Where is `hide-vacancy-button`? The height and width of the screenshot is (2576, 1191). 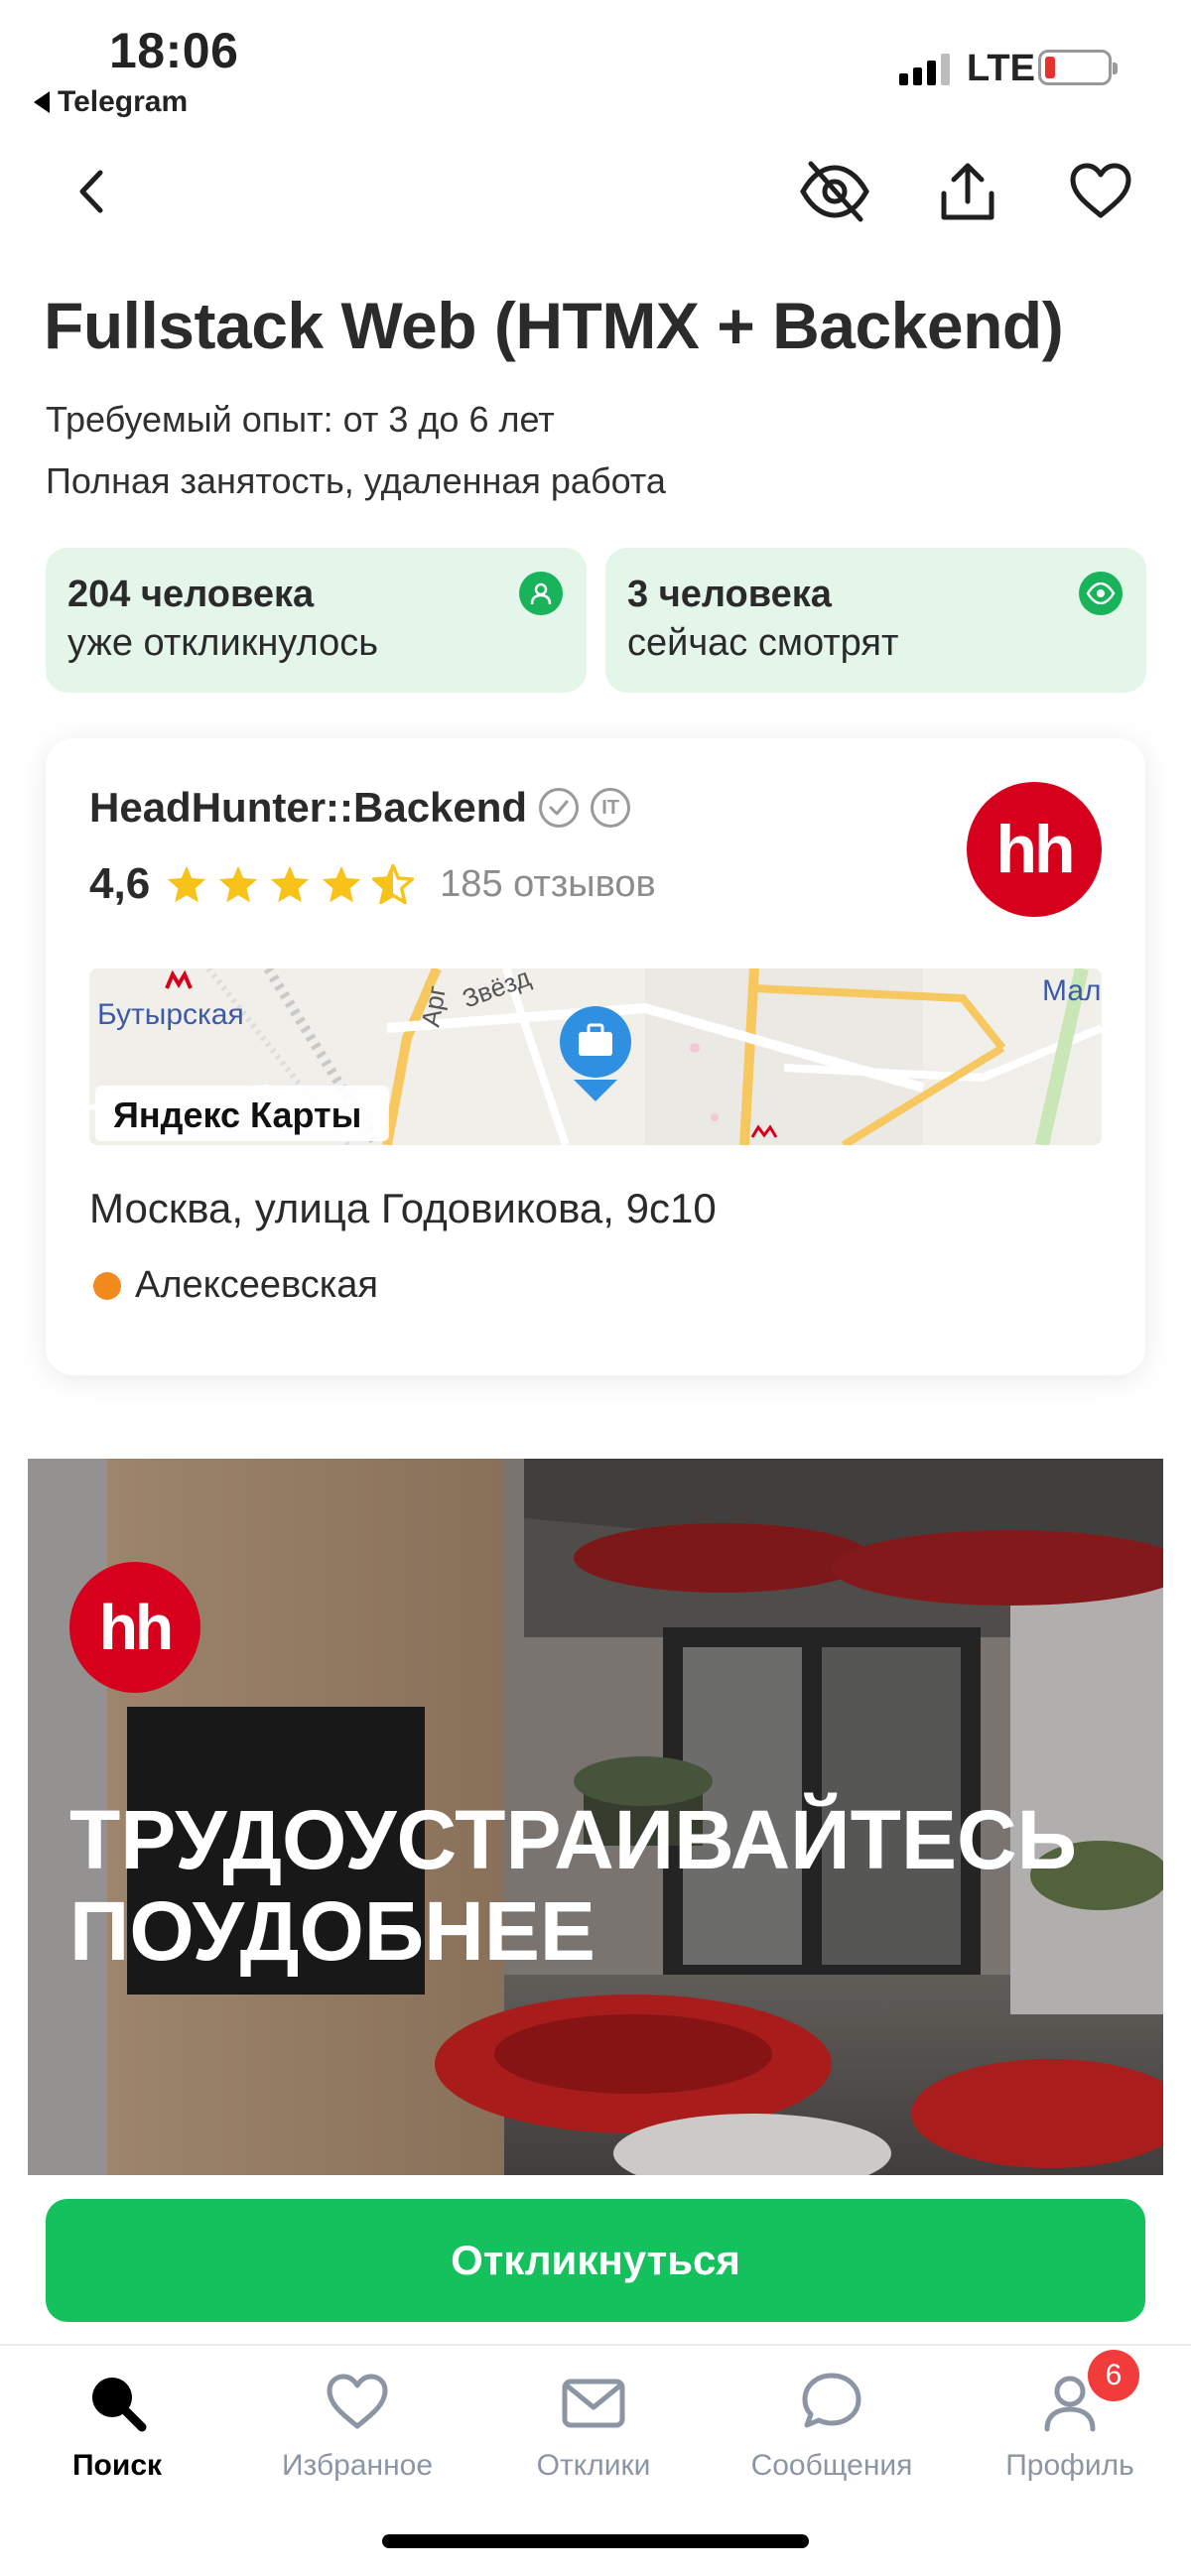
hide-vacancy-button is located at coordinates (835, 192).